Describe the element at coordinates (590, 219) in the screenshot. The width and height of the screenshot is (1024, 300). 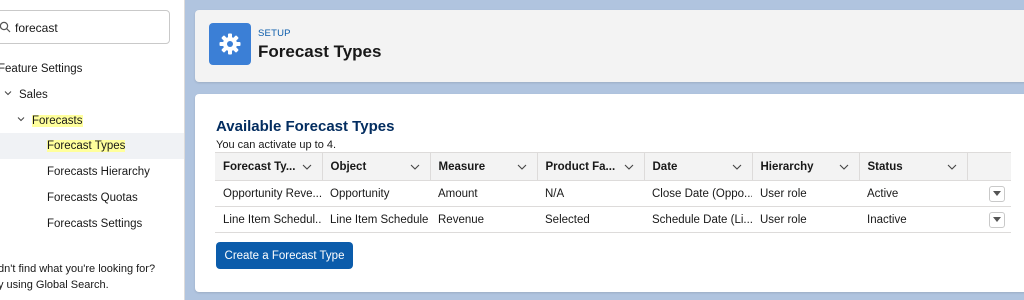
I see `cell-product-family: Selected` at that location.